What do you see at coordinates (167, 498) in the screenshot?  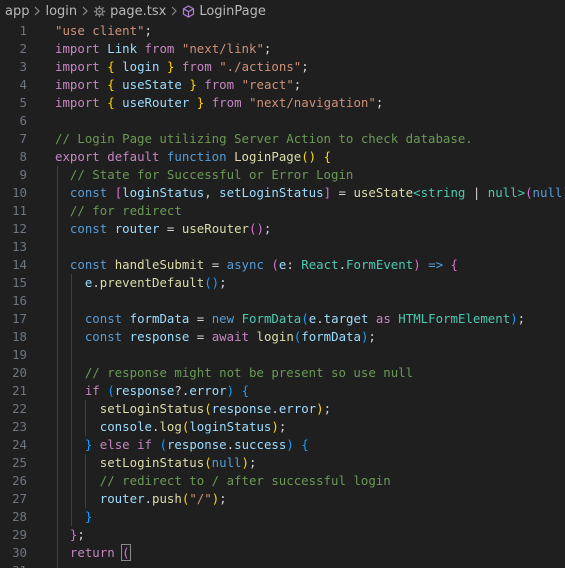 I see `code-token: push` at bounding box center [167, 498].